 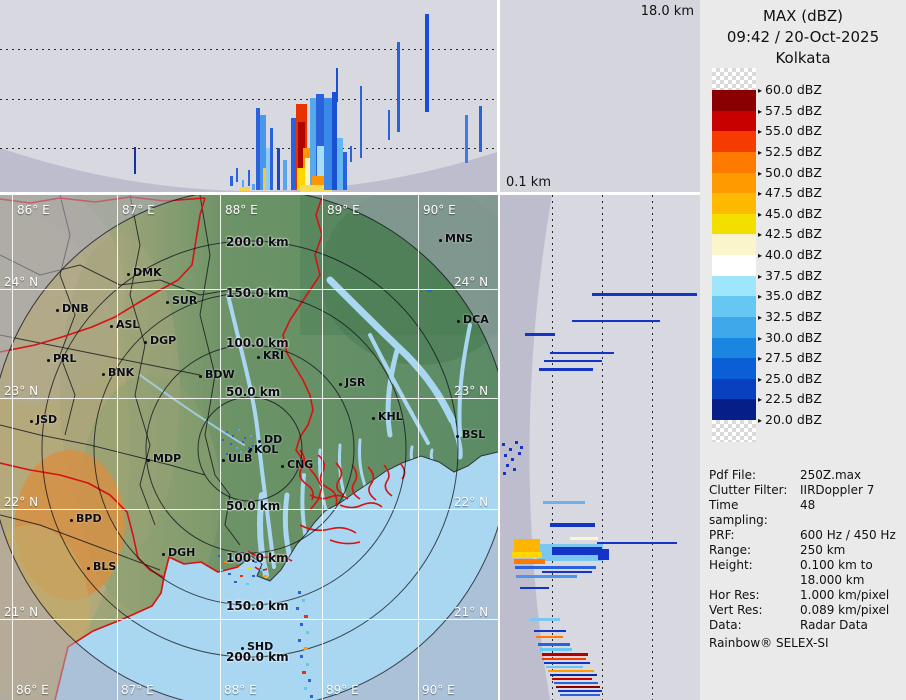 What do you see at coordinates (248, 99) in the screenshot?
I see `height-gridline` at bounding box center [248, 99].